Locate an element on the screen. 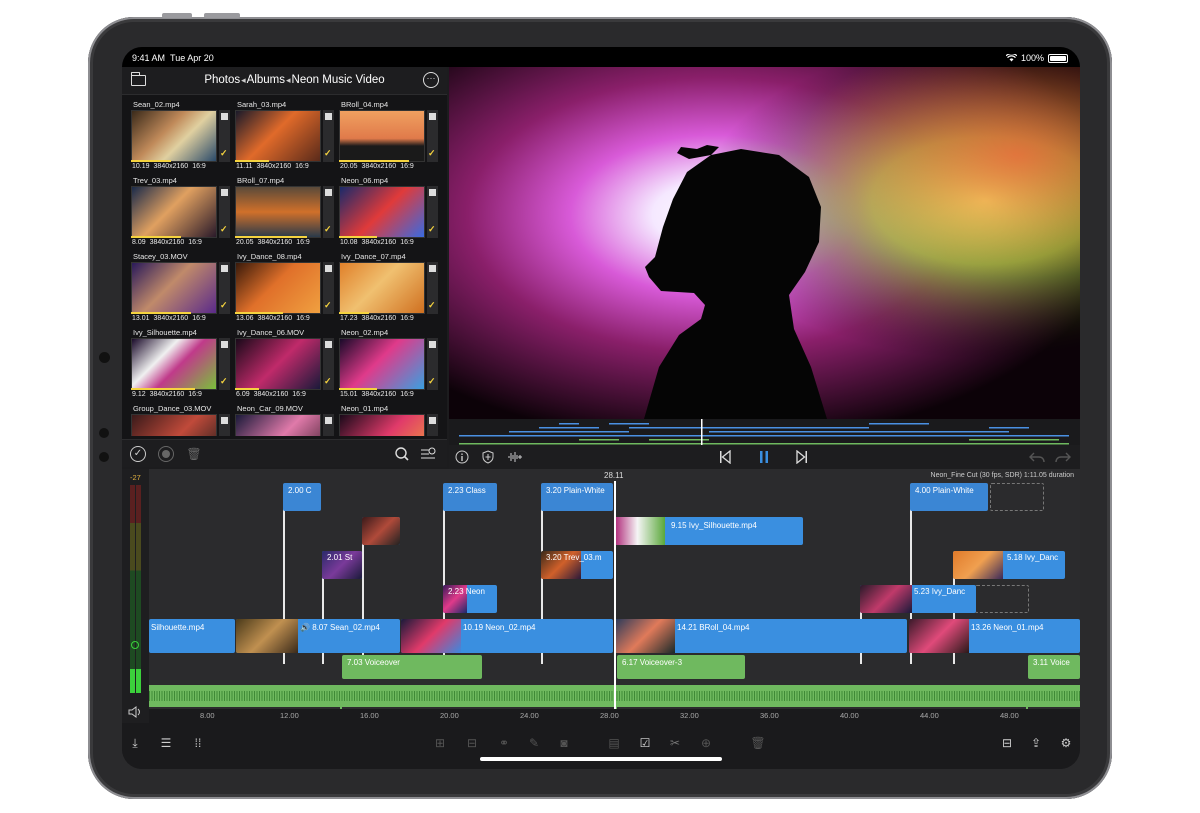 This screenshot has height=813, width=1200. browser-clip: BRoll_07.mp4 ✓ 20.05 3840x2160 16:9 is located at coordinates (285, 213).